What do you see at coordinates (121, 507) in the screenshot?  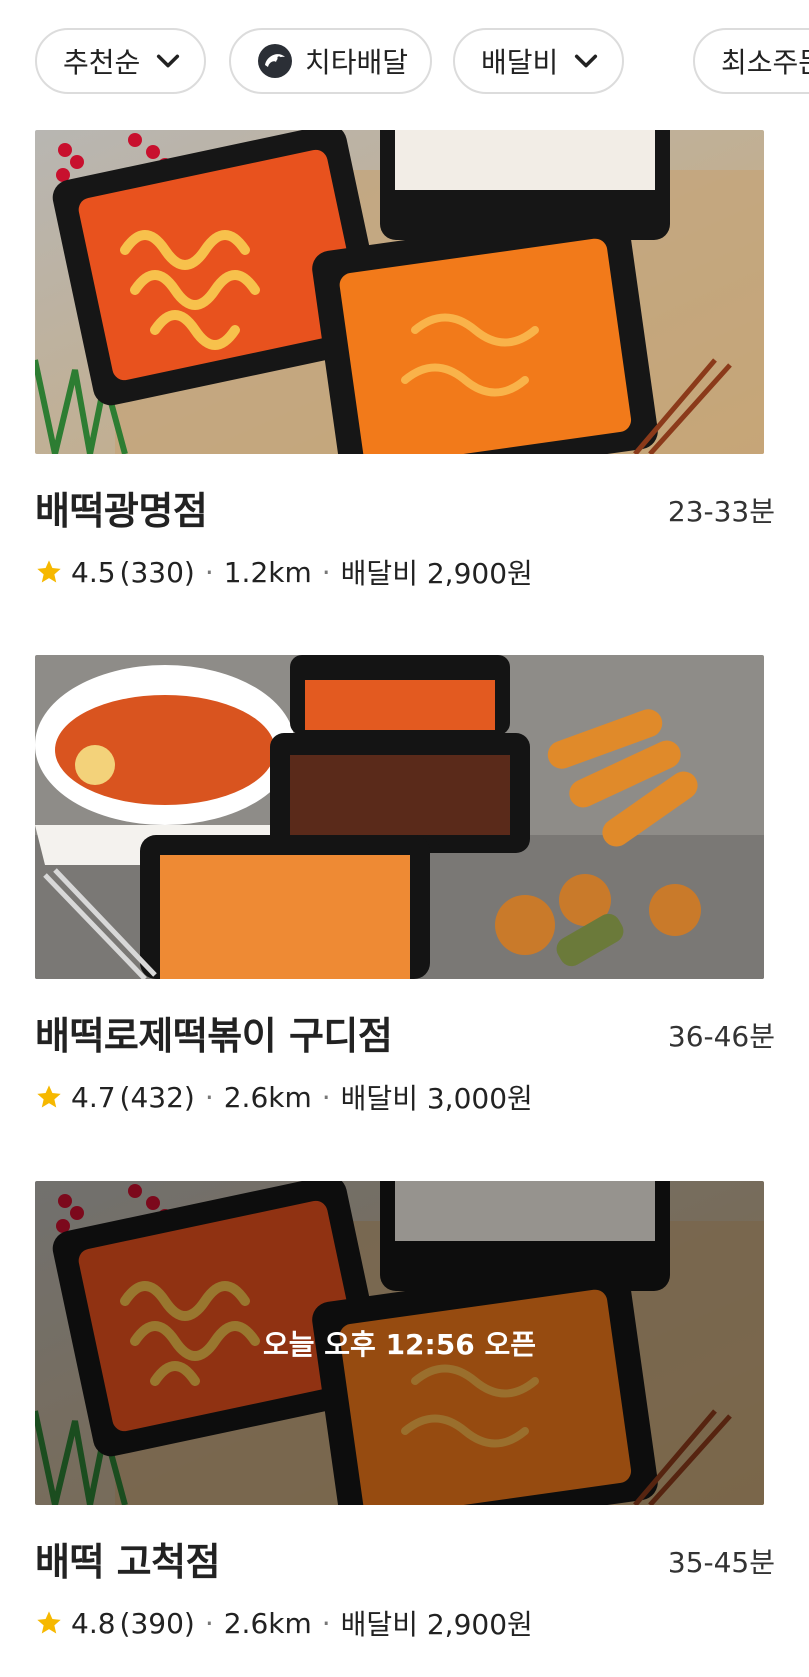 I see `store-name: 배떡광명점` at bounding box center [121, 507].